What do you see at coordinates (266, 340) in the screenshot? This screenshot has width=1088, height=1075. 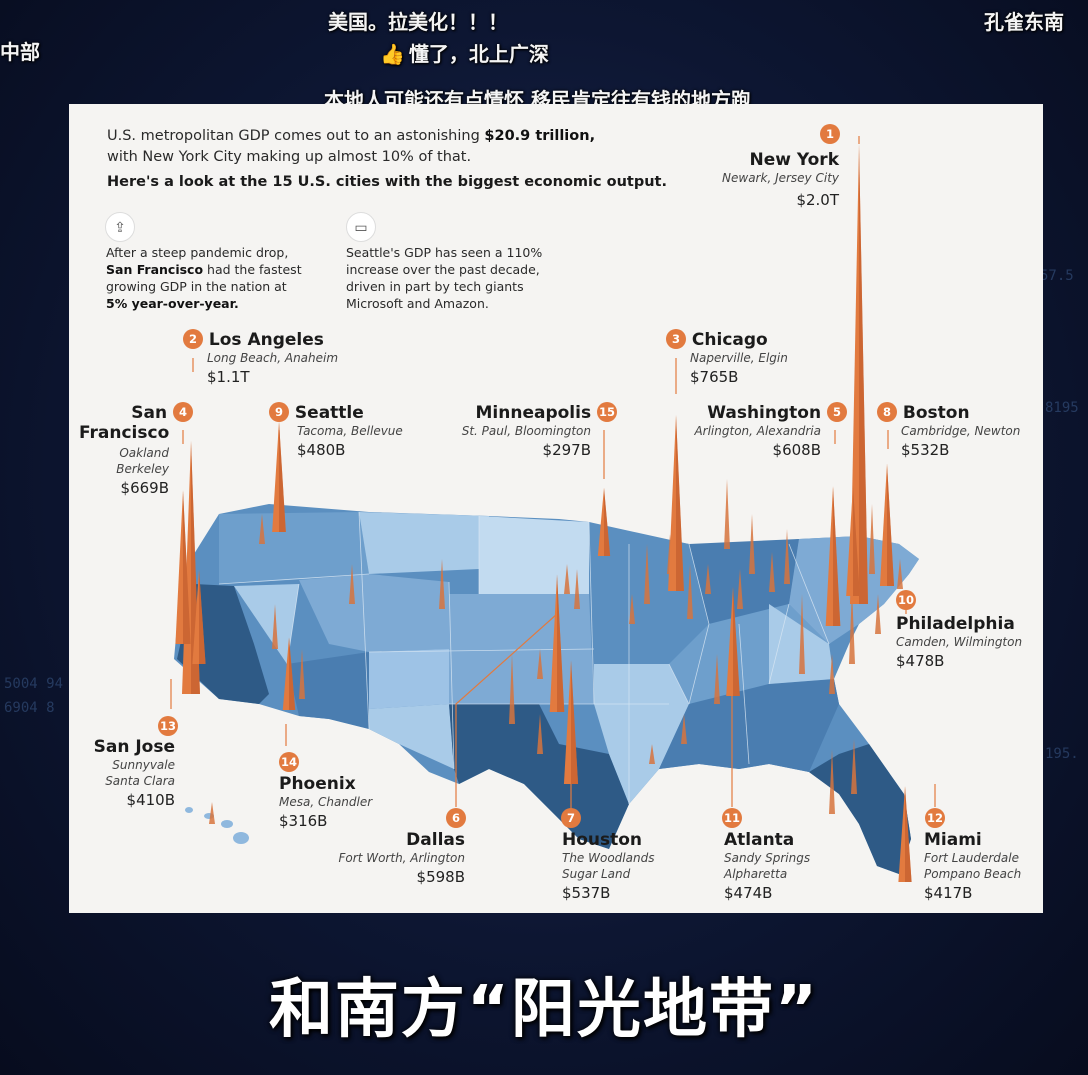 I see `city-name: Los Angeles` at bounding box center [266, 340].